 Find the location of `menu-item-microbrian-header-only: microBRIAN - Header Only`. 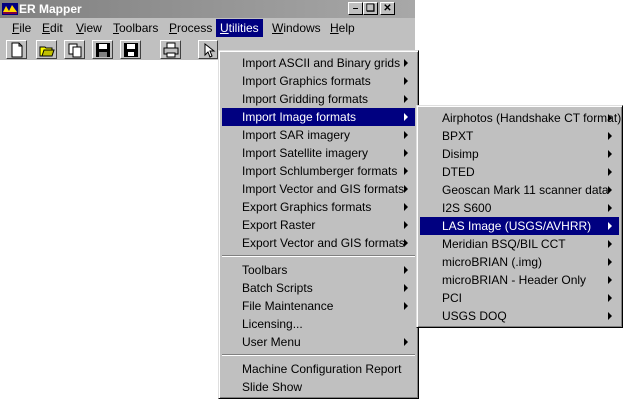

menu-item-microbrian-header-only: microBRIAN - Header Only is located at coordinates (519, 280).